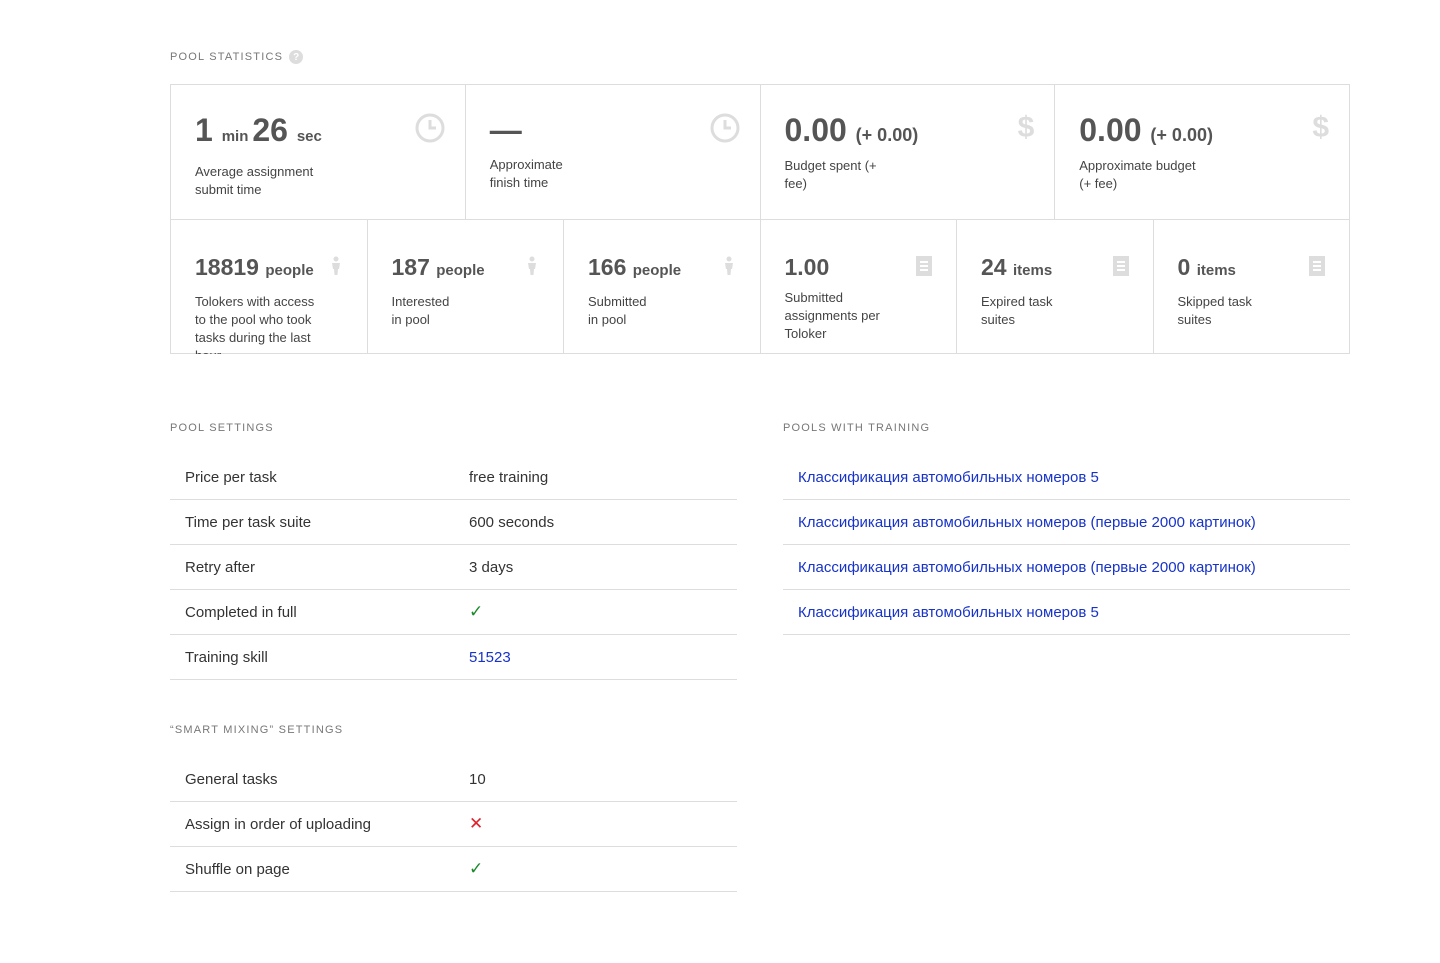 This screenshot has height=963, width=1440. I want to click on skipped-value: 0, so click(1184, 267).